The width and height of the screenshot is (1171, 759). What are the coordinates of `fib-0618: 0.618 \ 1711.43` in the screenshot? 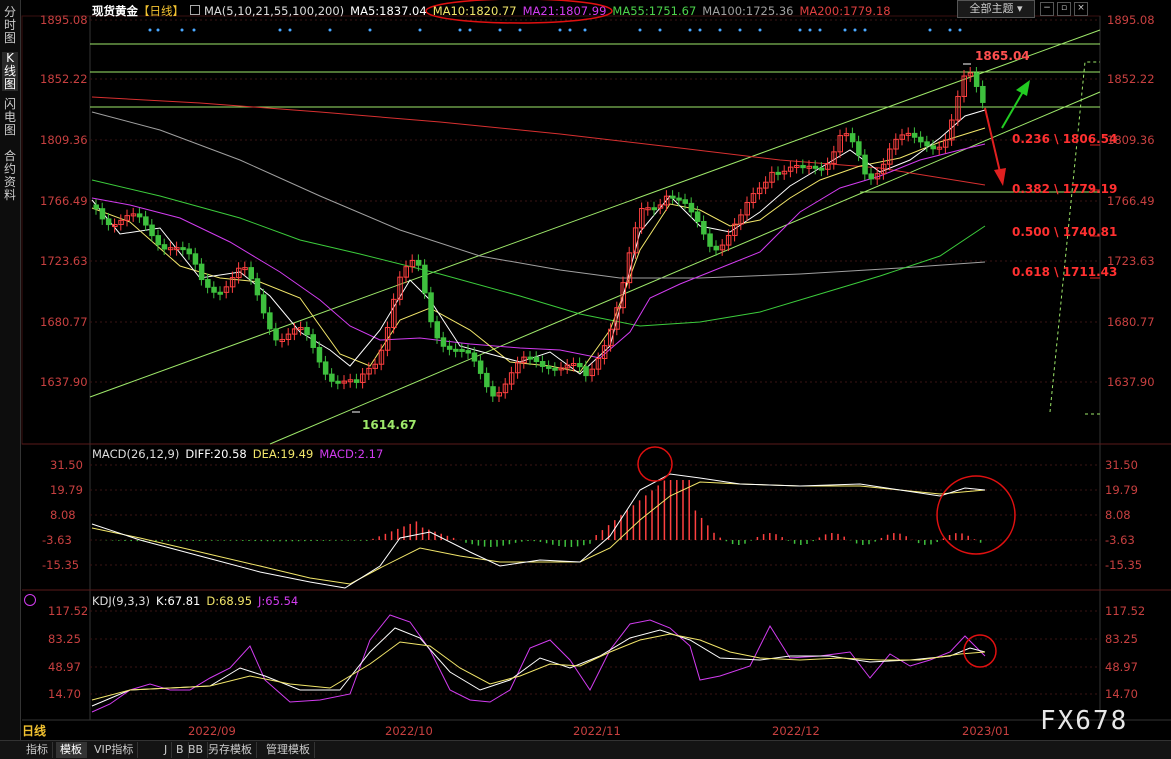 It's located at (1065, 272).